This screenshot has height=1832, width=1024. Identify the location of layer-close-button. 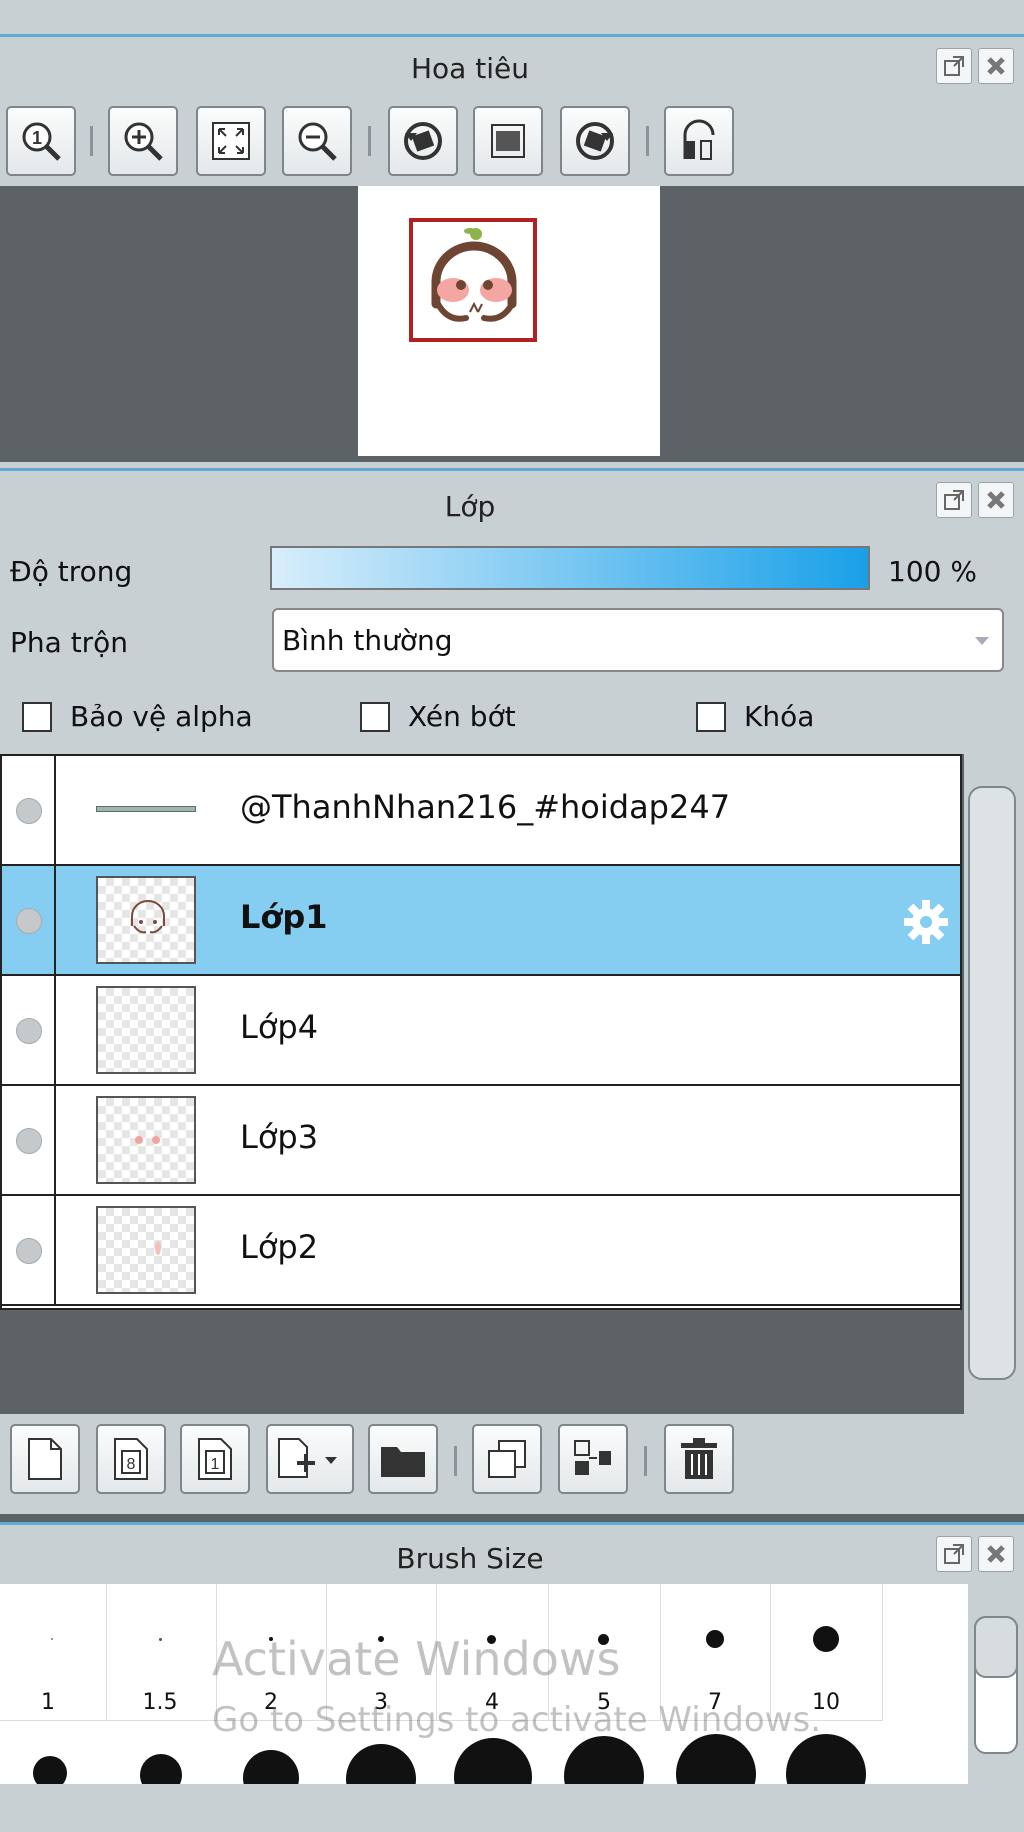
(996, 500).